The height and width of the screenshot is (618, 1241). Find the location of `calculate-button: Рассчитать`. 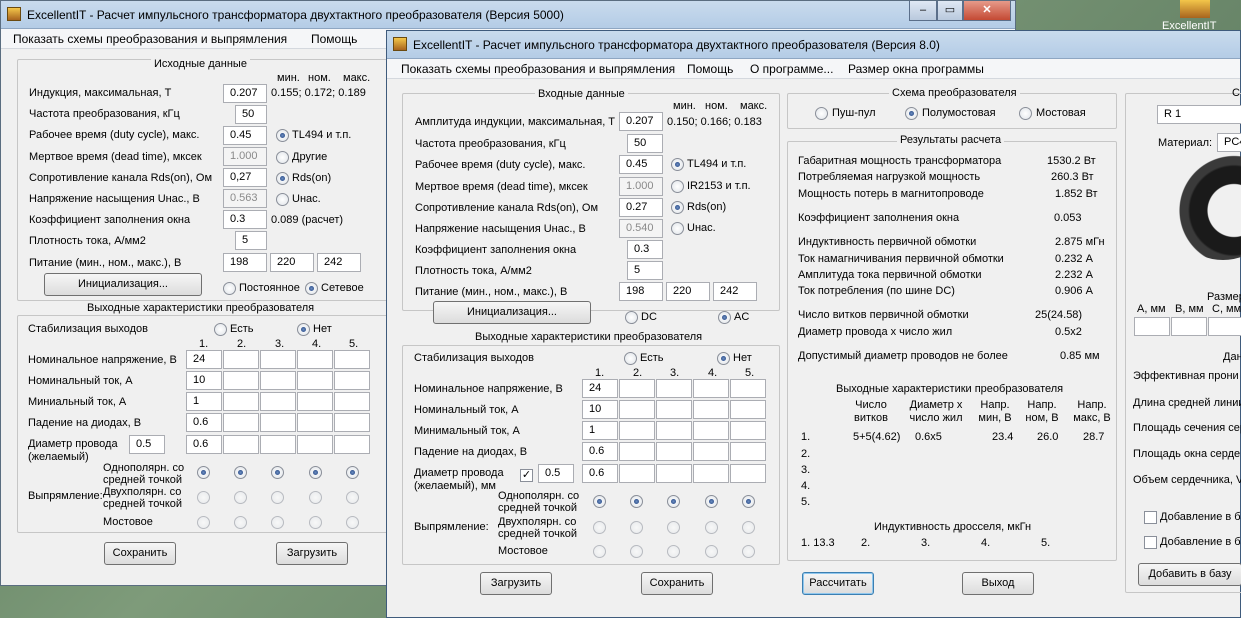

calculate-button: Рассчитать is located at coordinates (838, 583).